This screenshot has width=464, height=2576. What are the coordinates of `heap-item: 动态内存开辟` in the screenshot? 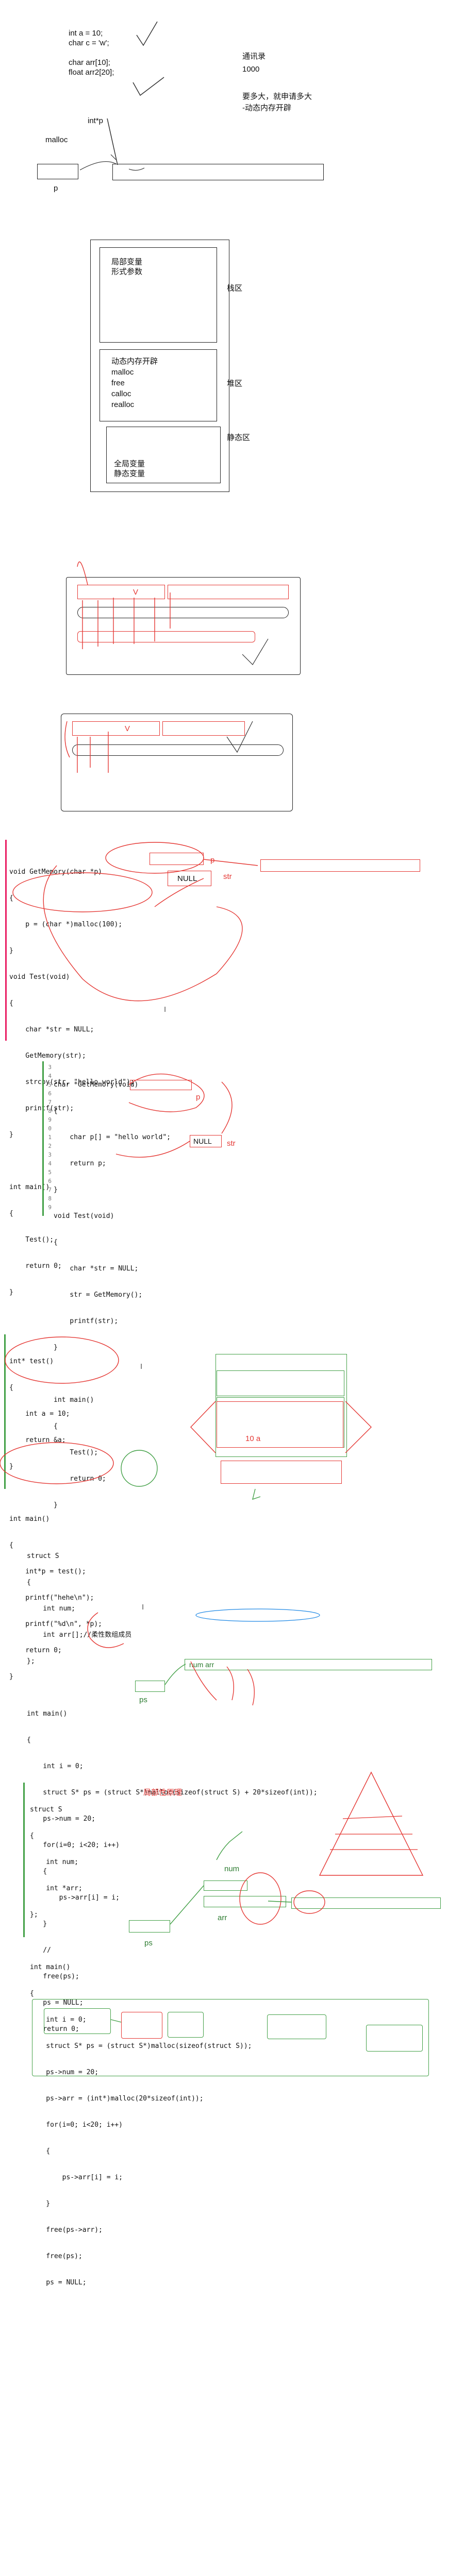 It's located at (134, 361).